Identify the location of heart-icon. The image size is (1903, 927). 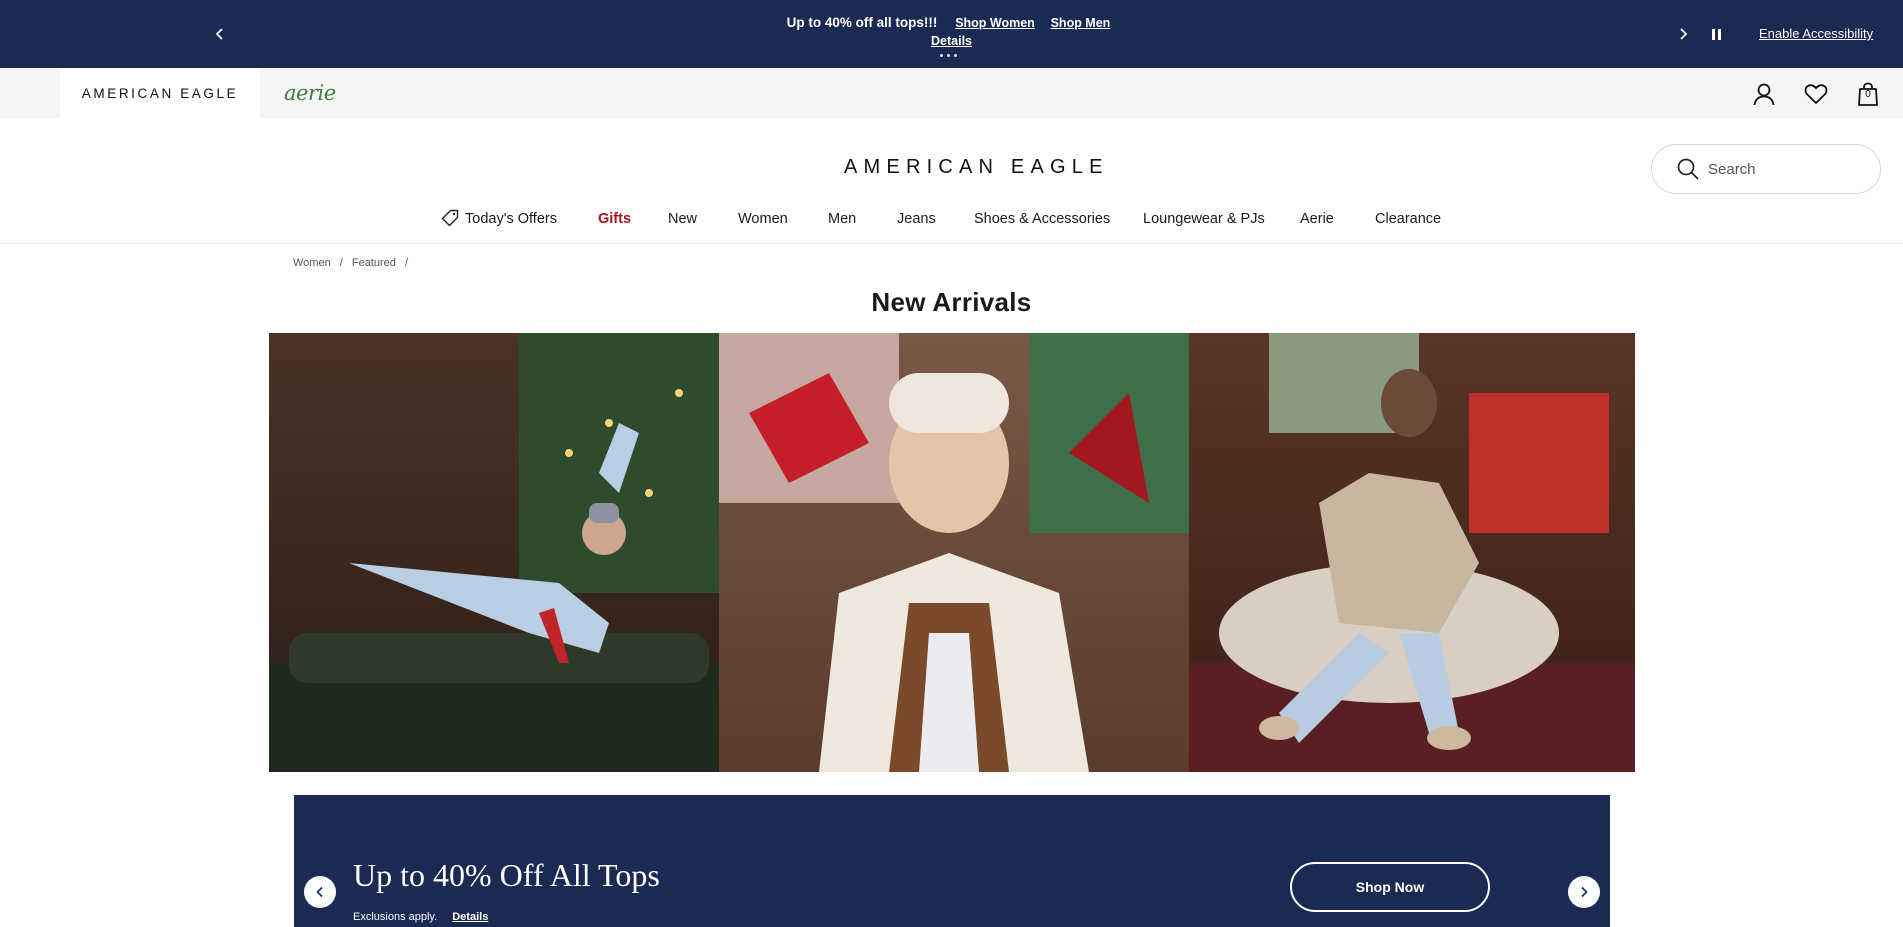
(1816, 94).